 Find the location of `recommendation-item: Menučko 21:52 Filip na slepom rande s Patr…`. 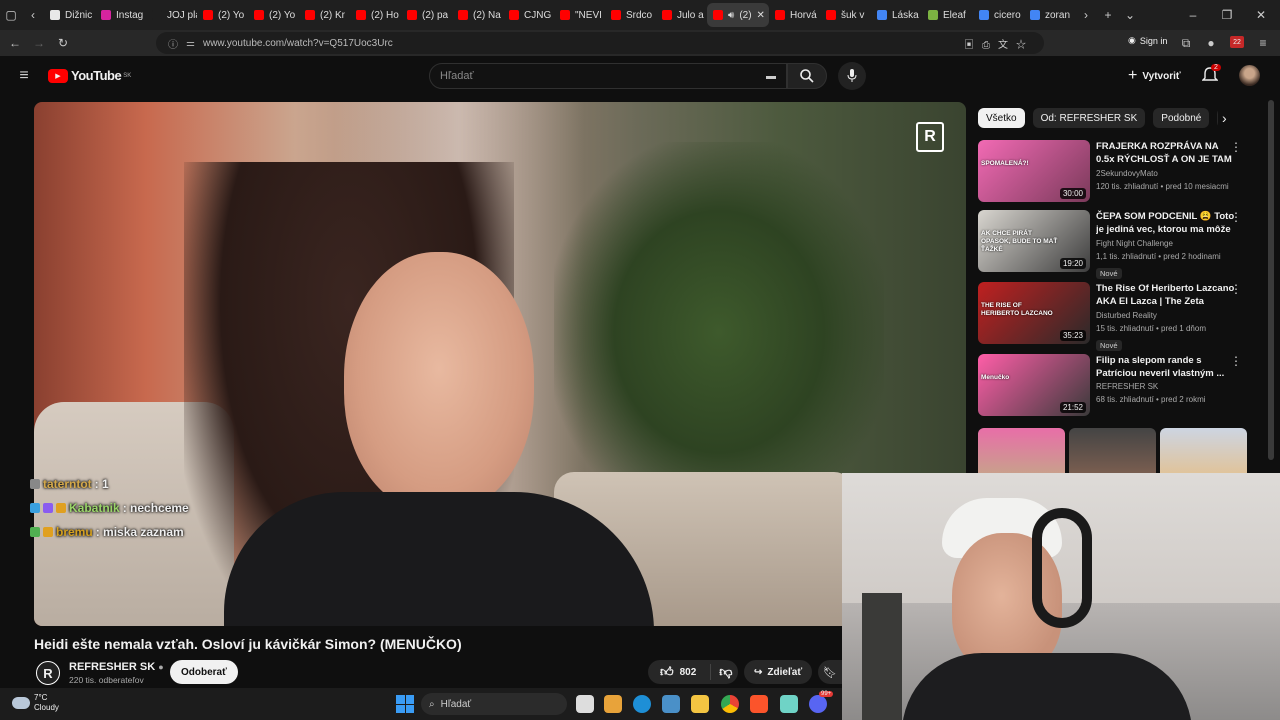

recommendation-item: Menučko 21:52 Filip na slepom rande s Patr… is located at coordinates (1113, 385).